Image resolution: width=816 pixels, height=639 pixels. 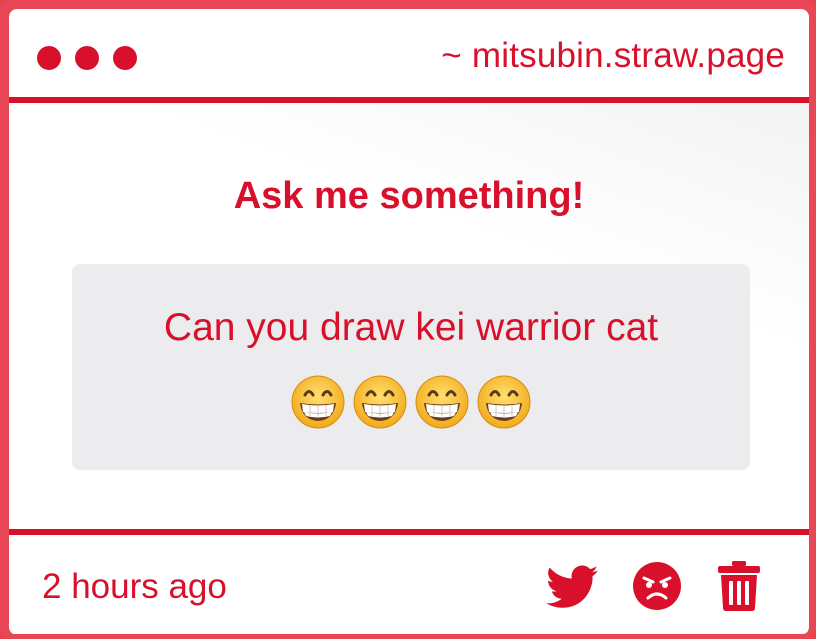 I want to click on window-titlebar: ~ mitsubin.straw.page, so click(x=409, y=53).